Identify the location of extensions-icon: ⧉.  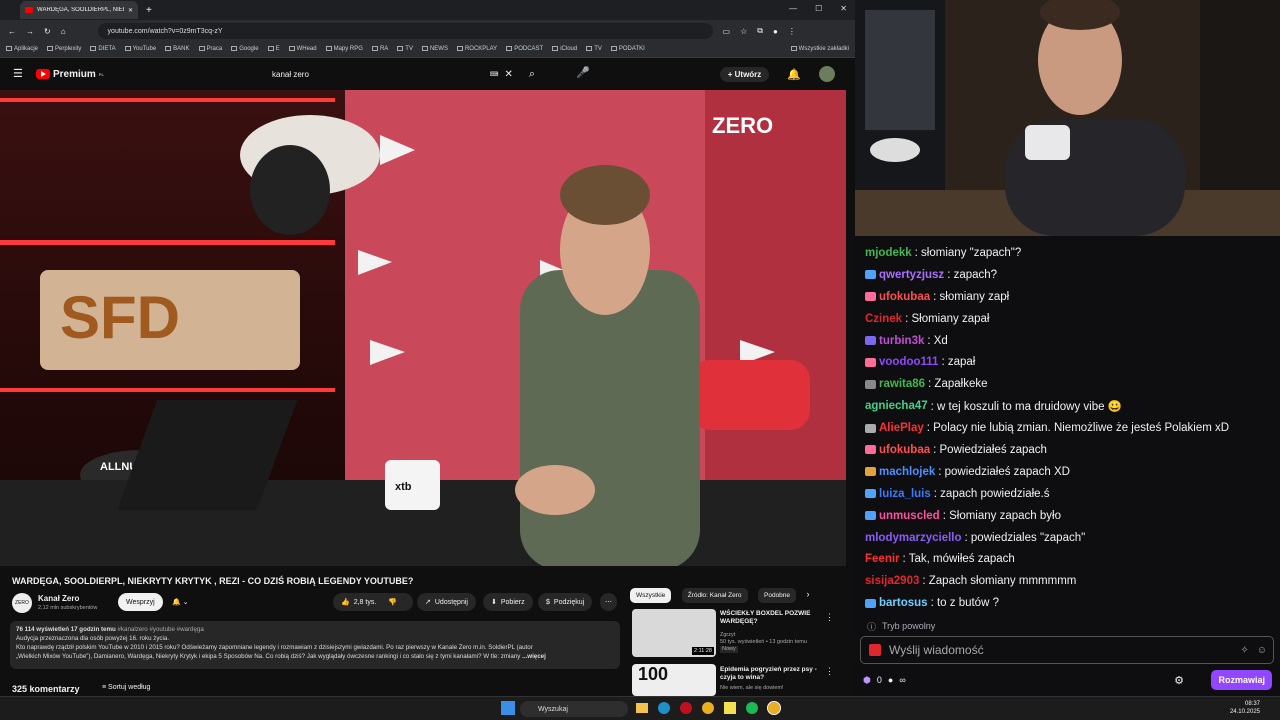
(760, 31).